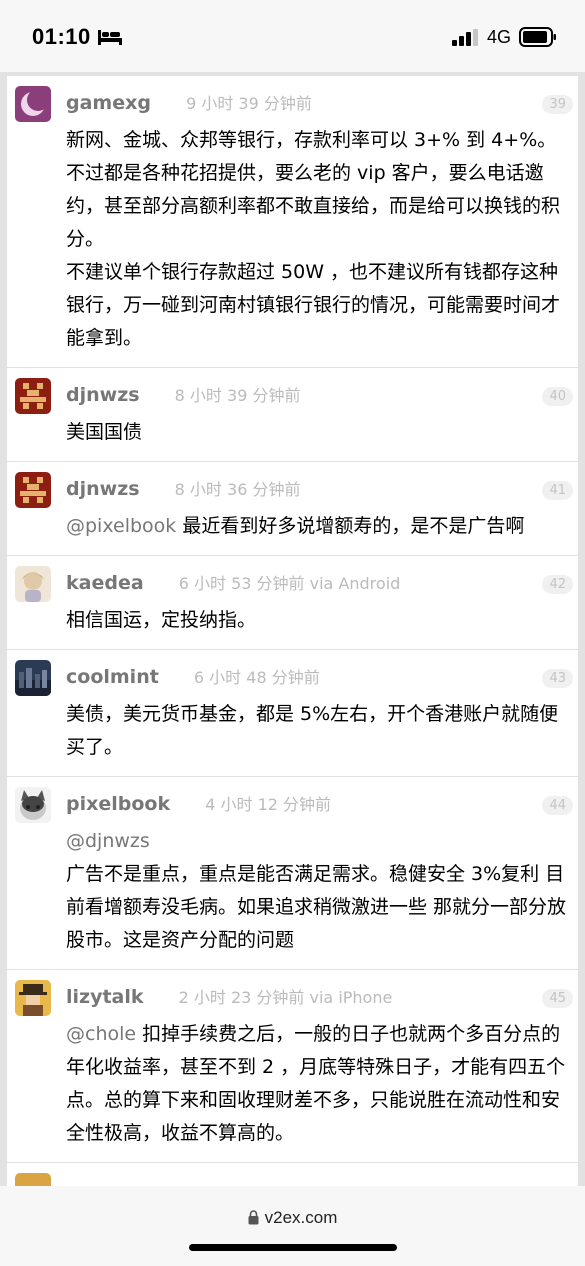 The image size is (585, 1266). I want to click on username-link: pixelbook, so click(118, 804).